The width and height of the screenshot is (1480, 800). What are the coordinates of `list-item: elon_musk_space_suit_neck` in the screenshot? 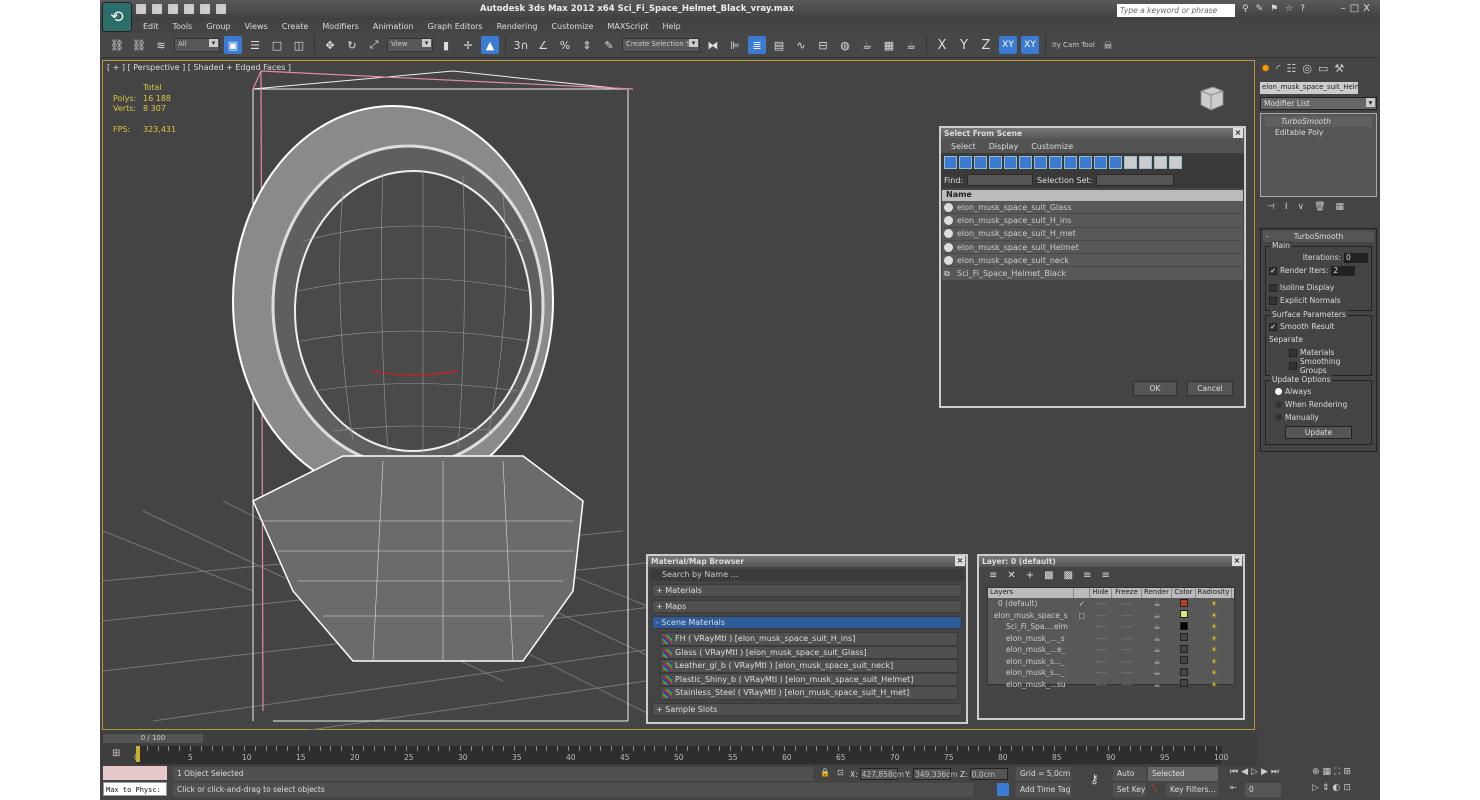 It's located at (1092, 261).